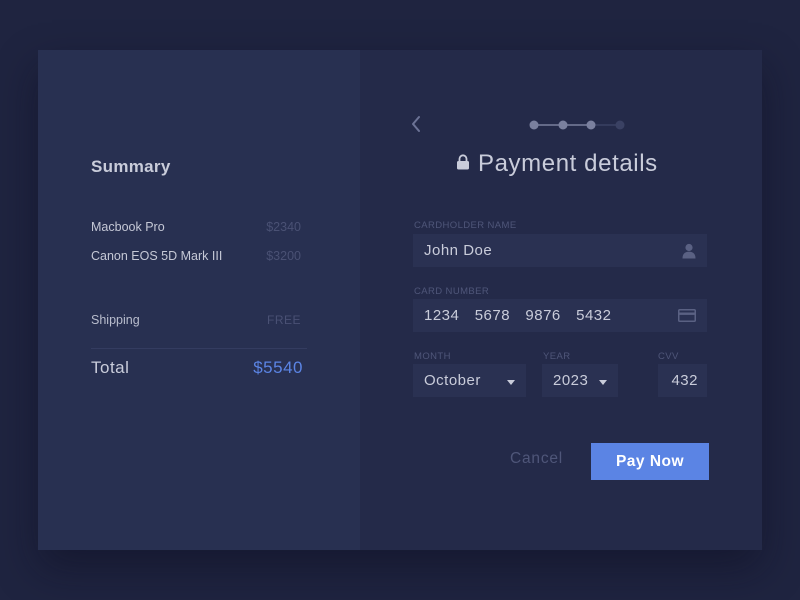 This screenshot has height=600, width=800. I want to click on month-select: October, so click(469, 380).